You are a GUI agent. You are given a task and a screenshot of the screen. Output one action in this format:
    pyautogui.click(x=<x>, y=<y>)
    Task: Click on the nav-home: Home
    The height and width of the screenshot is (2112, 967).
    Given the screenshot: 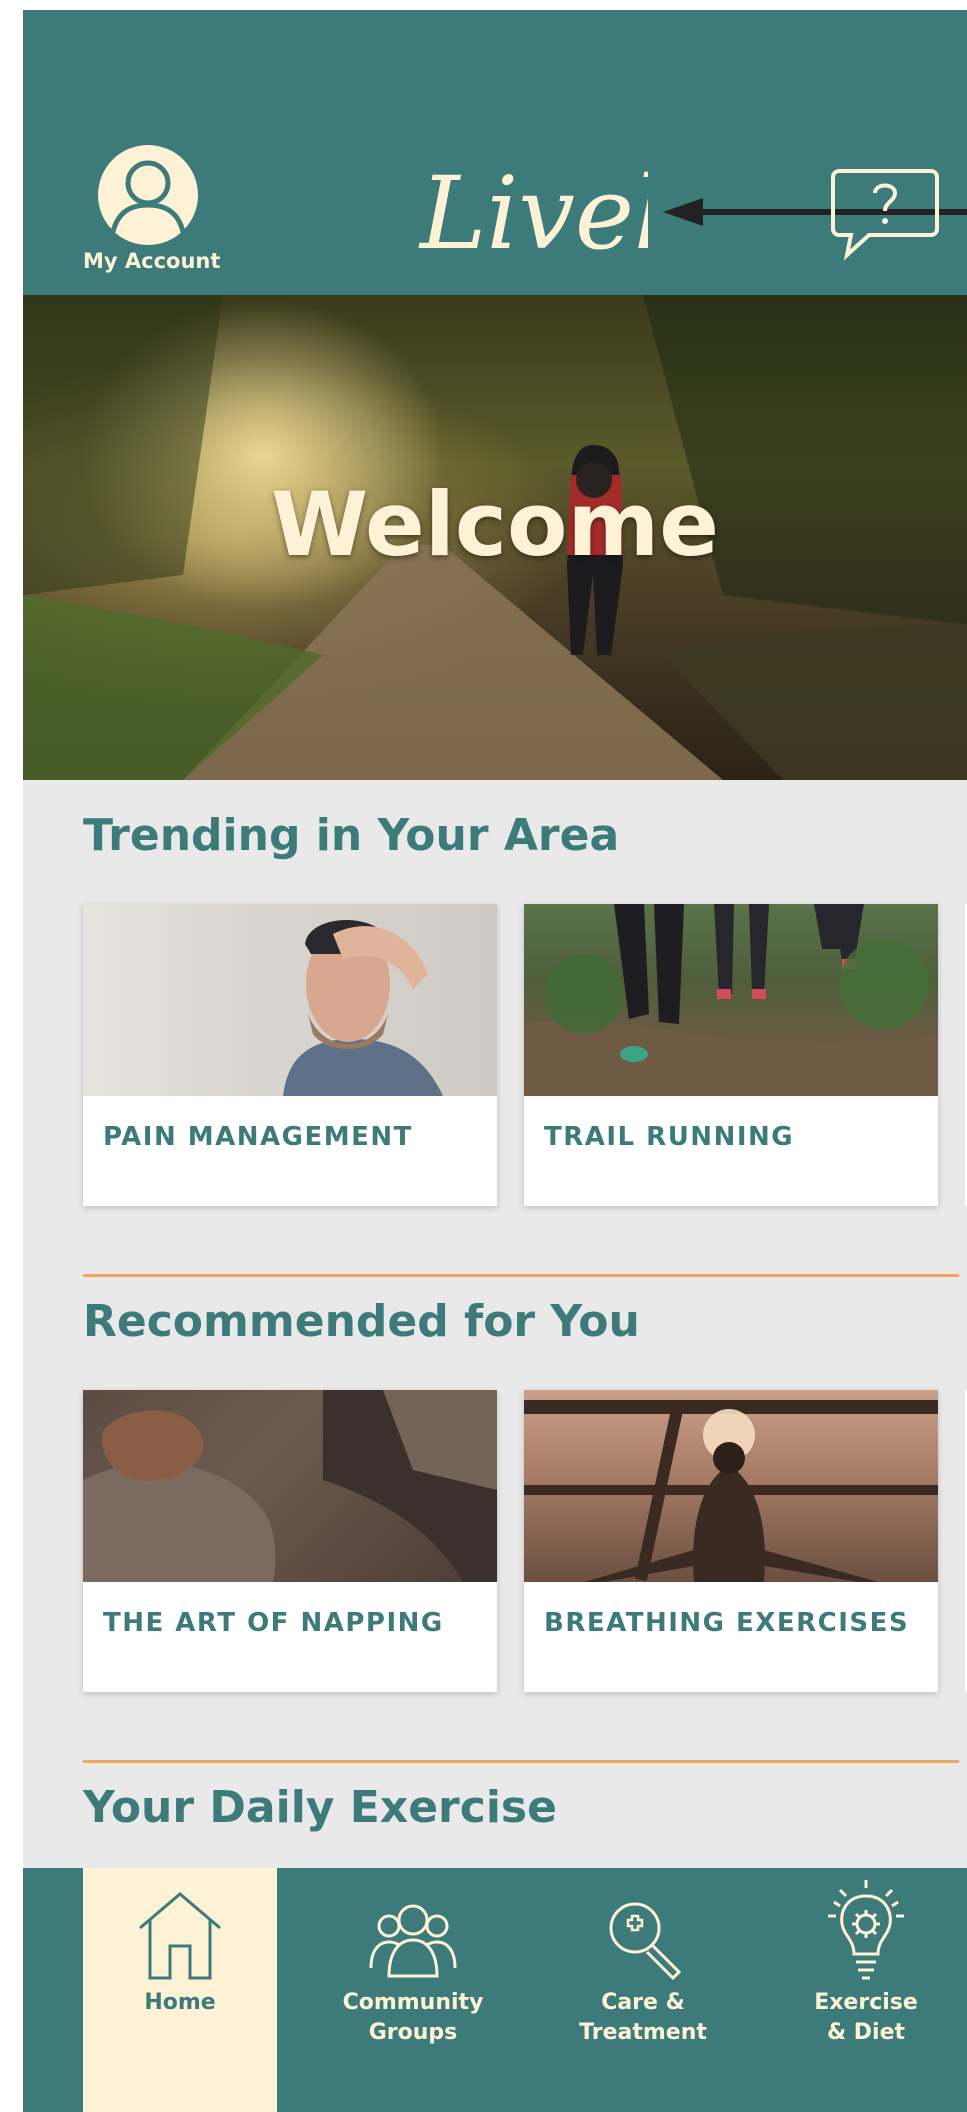 What is the action you would take?
    pyautogui.click(x=180, y=1990)
    